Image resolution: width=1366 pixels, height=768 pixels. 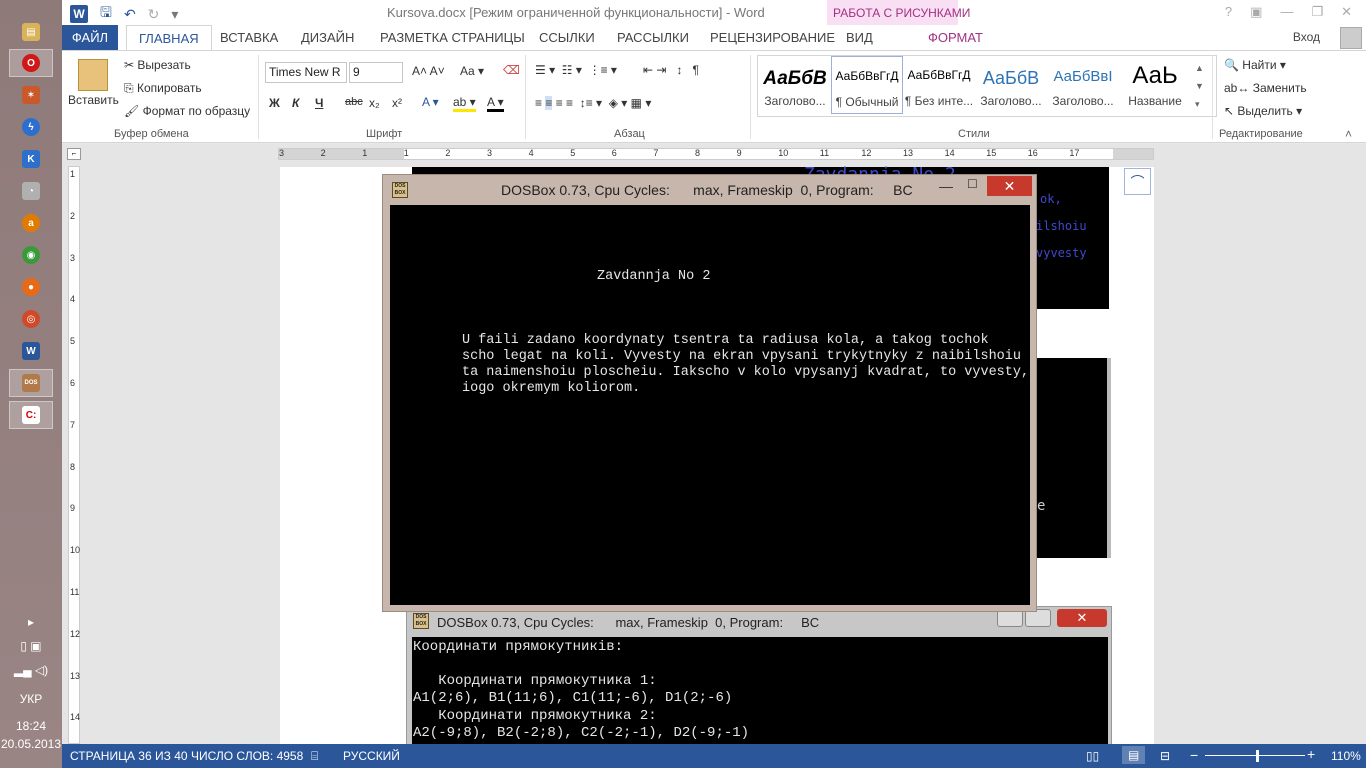 What do you see at coordinates (859, 37) in the screenshot?
I see `tab-view: ВИД` at bounding box center [859, 37].